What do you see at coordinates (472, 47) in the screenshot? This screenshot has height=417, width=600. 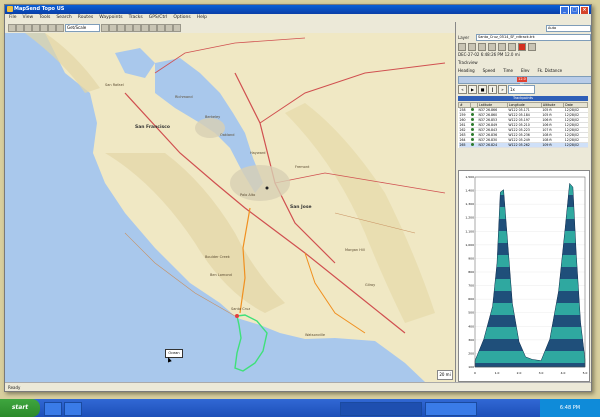 I see `track-save-icon` at bounding box center [472, 47].